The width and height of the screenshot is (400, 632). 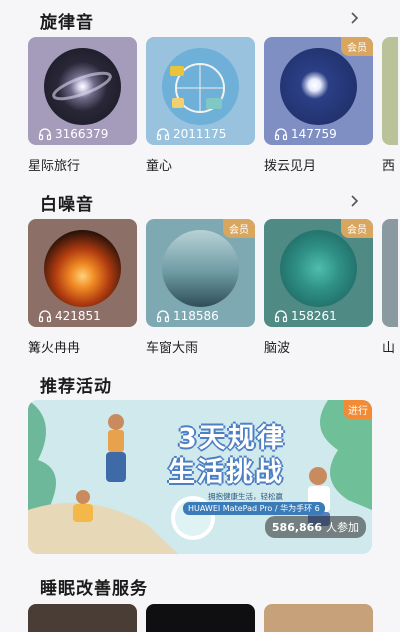 I want to click on moon-artwork, so click(x=318, y=86).